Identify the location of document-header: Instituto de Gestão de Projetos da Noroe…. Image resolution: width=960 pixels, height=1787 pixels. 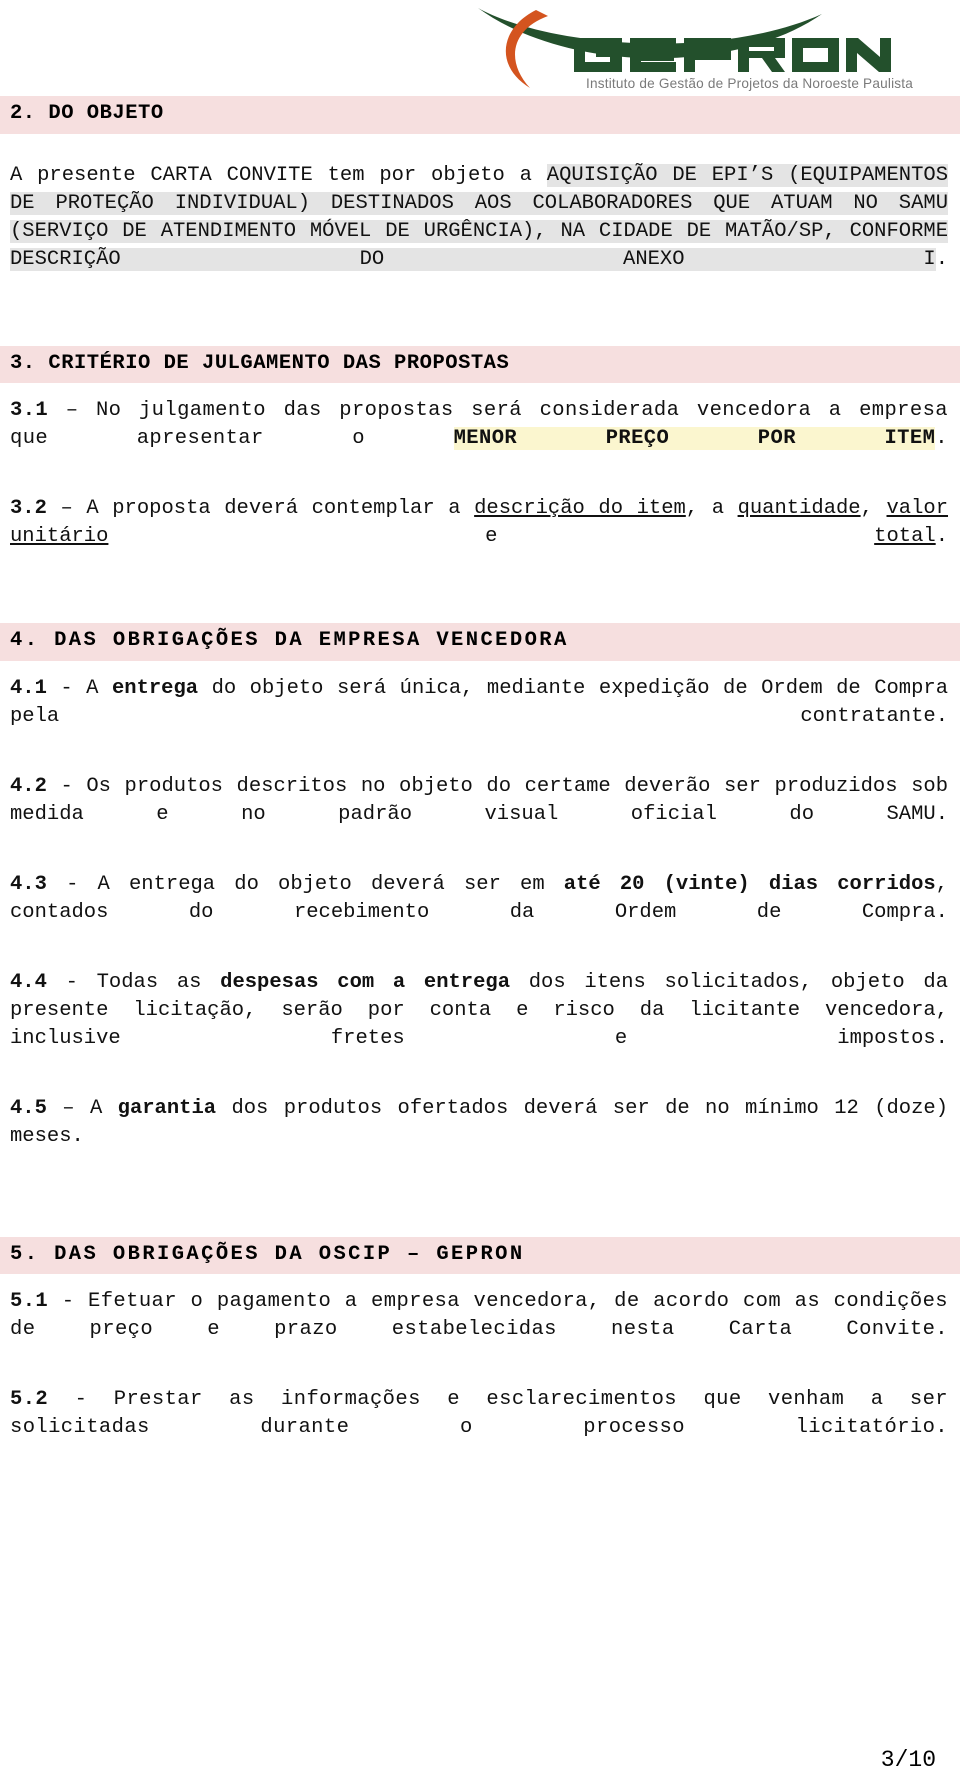
(480, 48).